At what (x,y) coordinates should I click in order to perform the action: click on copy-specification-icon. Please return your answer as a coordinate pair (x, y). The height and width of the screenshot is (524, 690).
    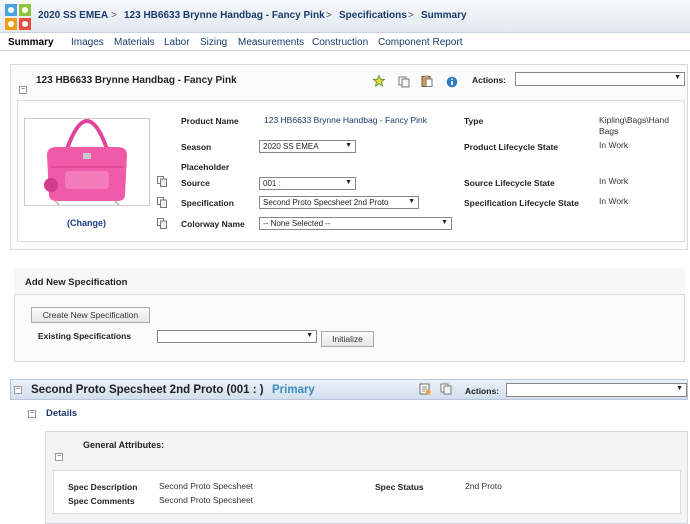
    Looking at the image, I should click on (162, 202).